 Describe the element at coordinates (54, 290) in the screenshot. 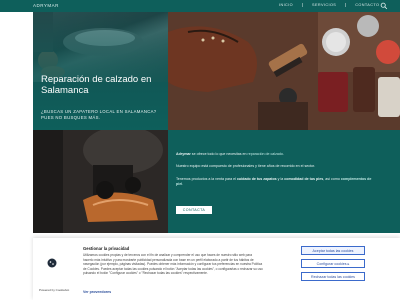

I see `powered-by-cookiebot: Powered by Cookiebot` at that location.